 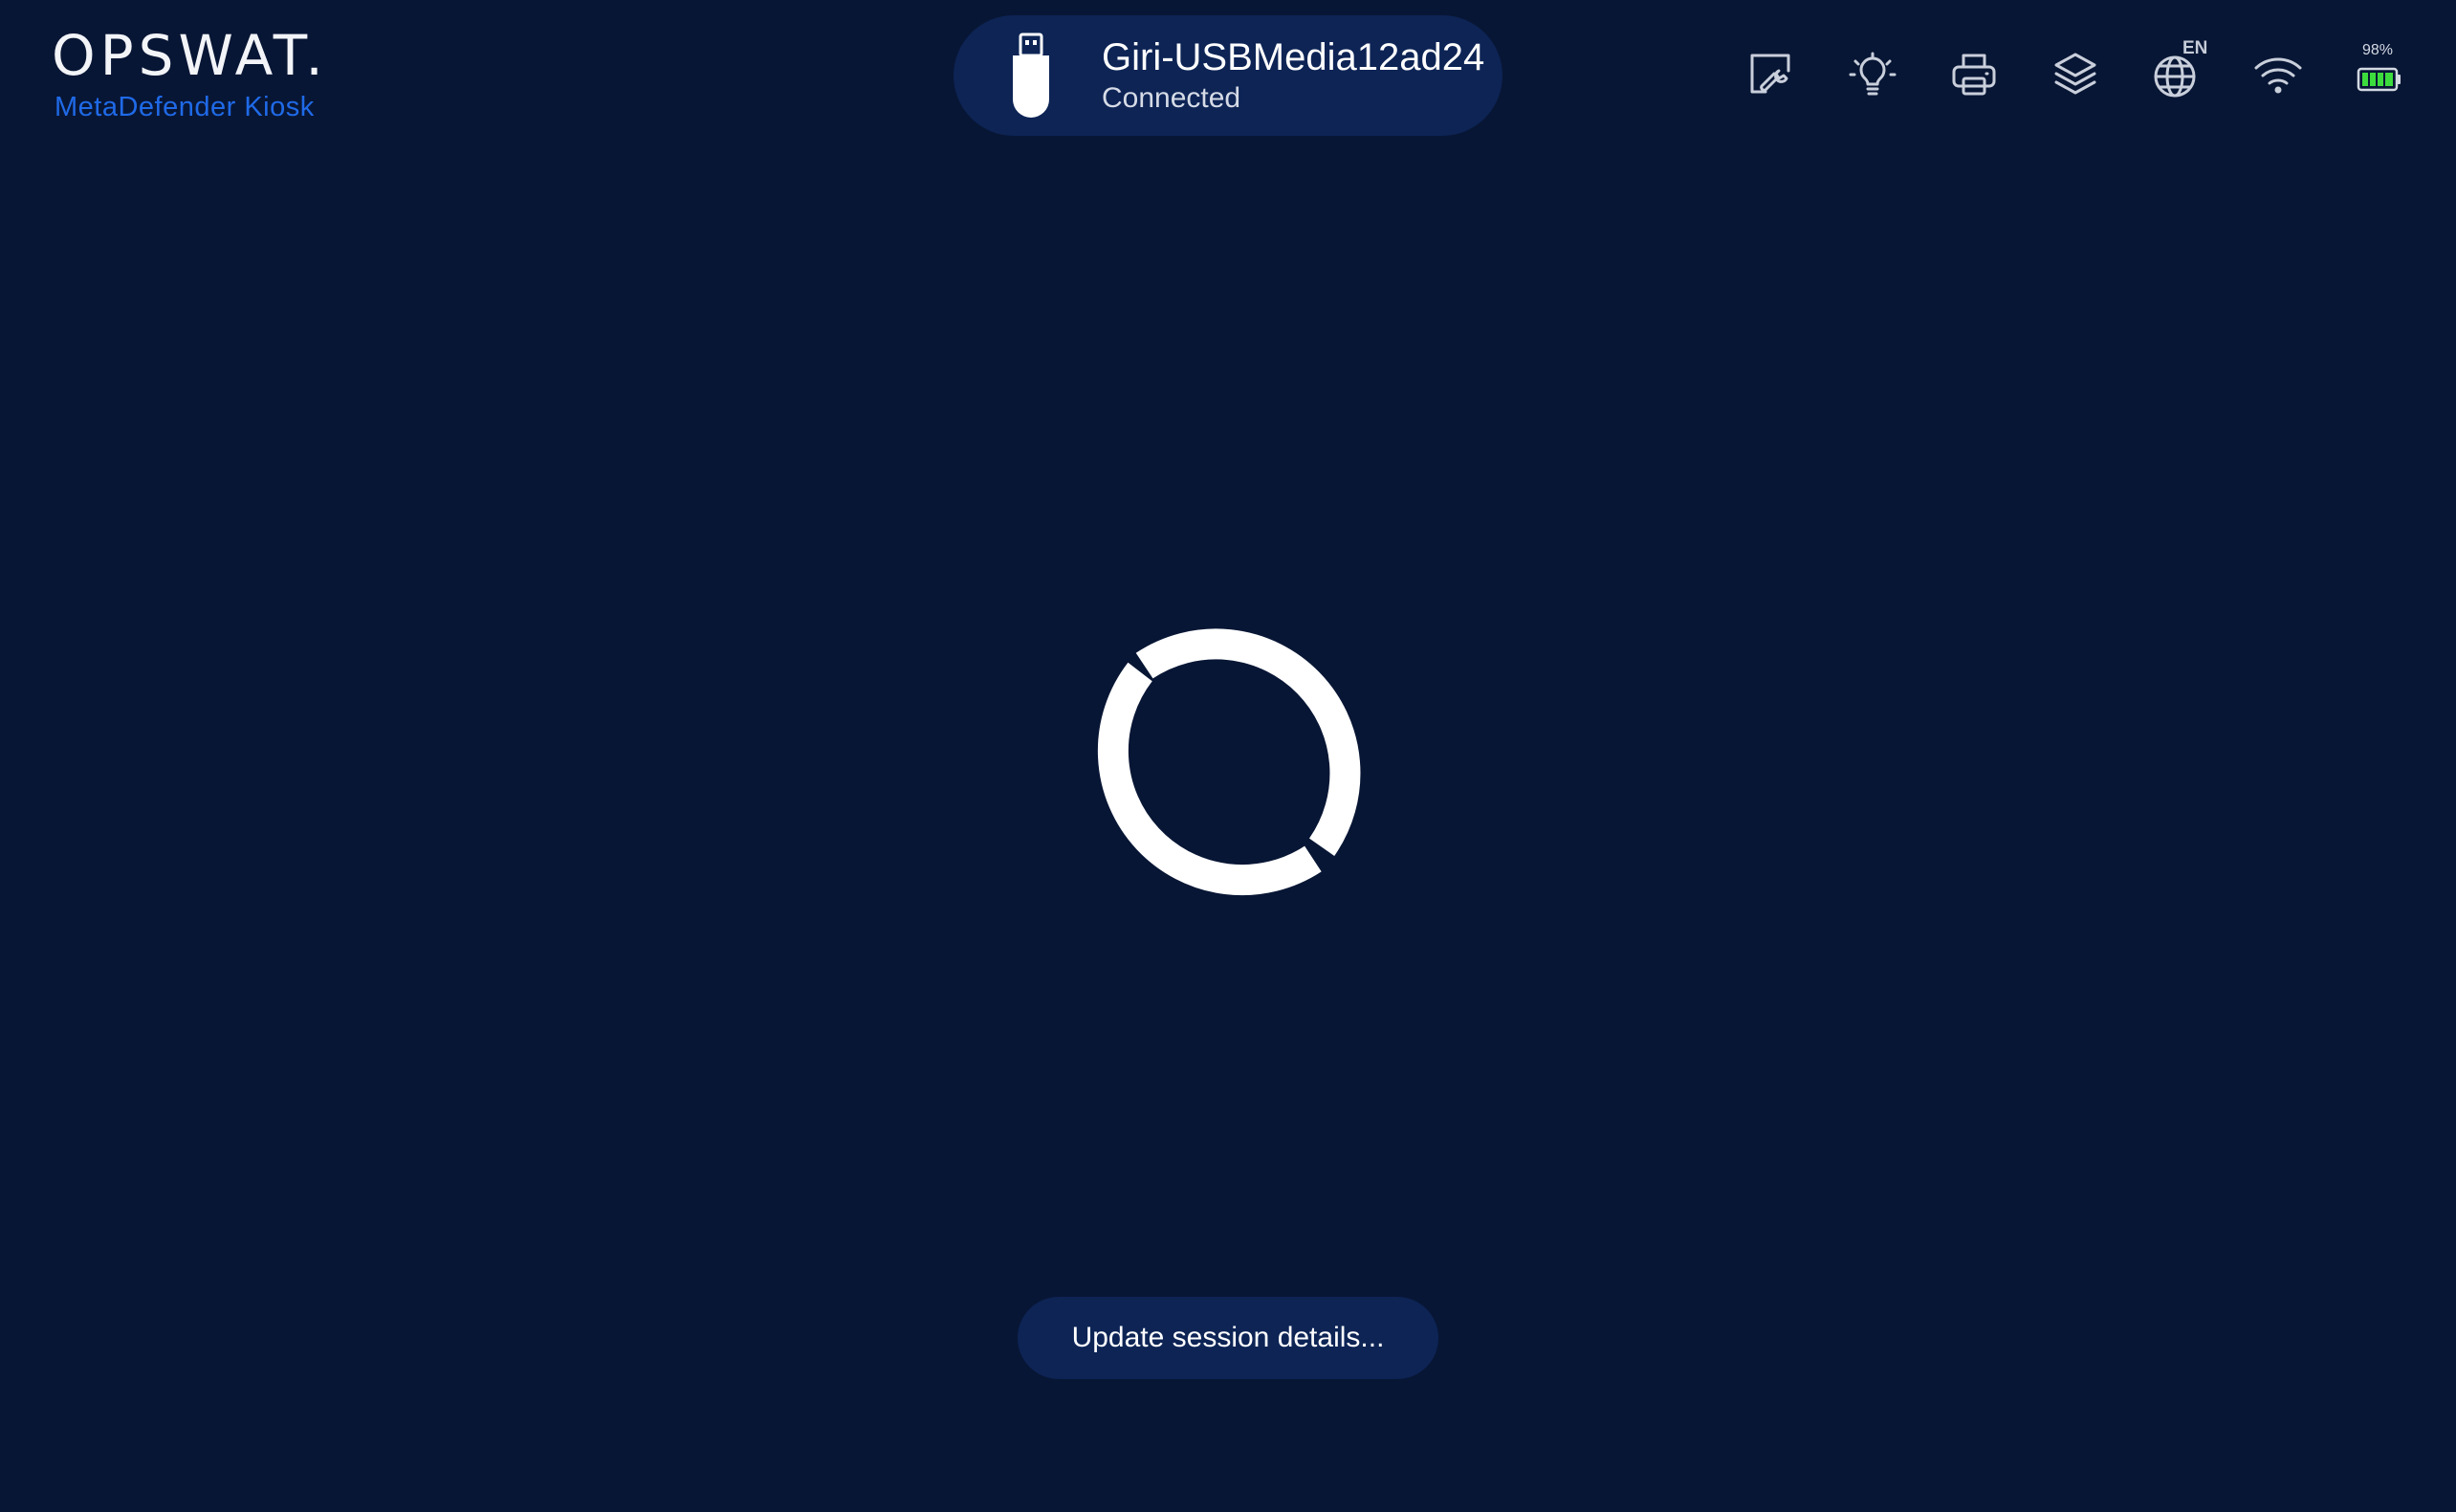 I want to click on language-button: EN, so click(x=2176, y=71).